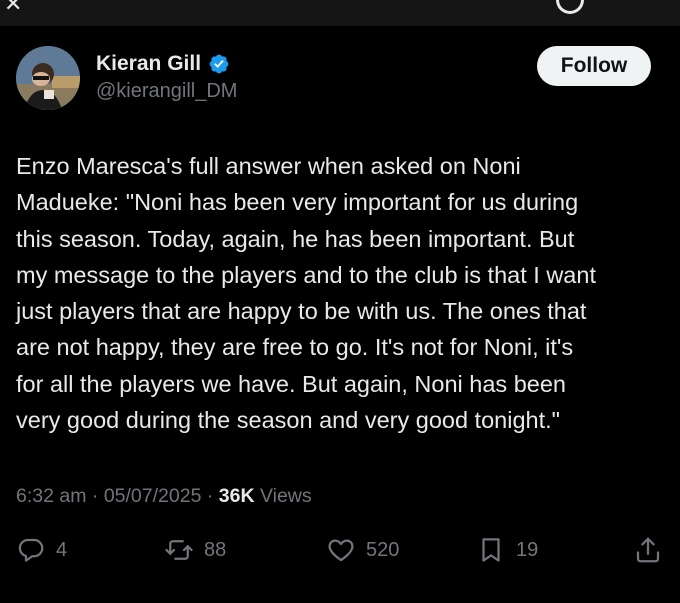 This screenshot has height=603, width=680. What do you see at coordinates (570, 7) in the screenshot?
I see `more-icon` at bounding box center [570, 7].